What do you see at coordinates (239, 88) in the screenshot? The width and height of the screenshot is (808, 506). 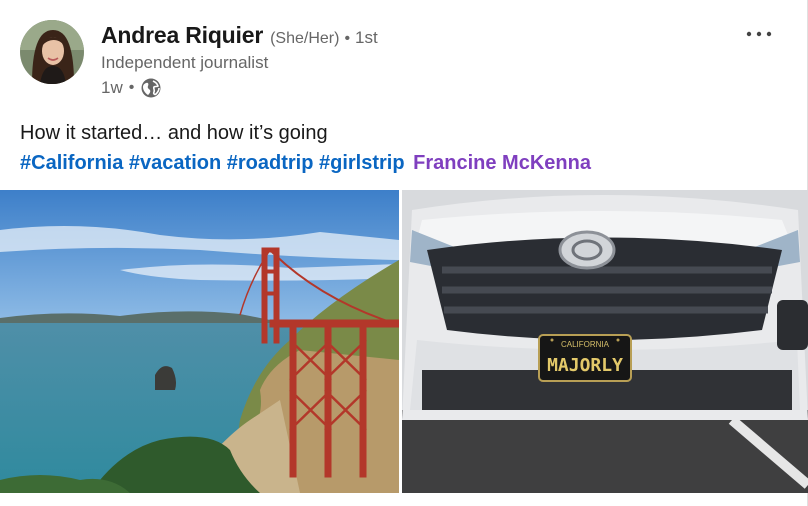 I see `post-timestamp-line: 1w •` at bounding box center [239, 88].